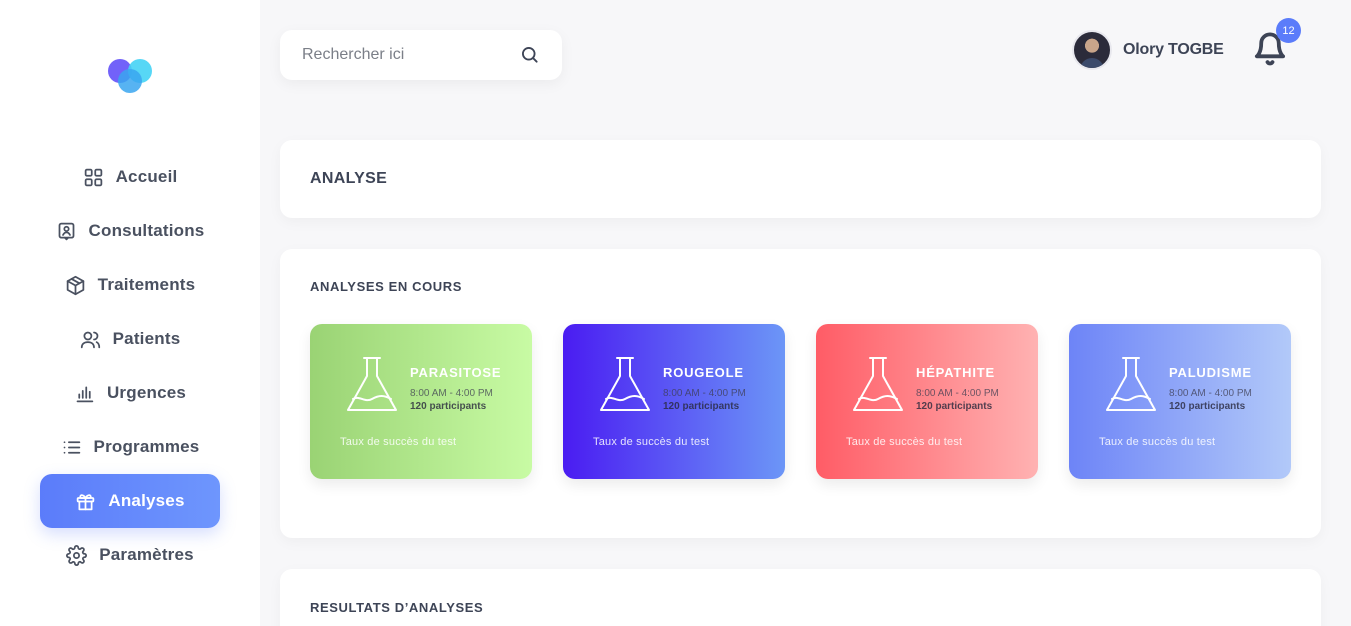  I want to click on sidebar-item-urgences: Urgences, so click(130, 393).